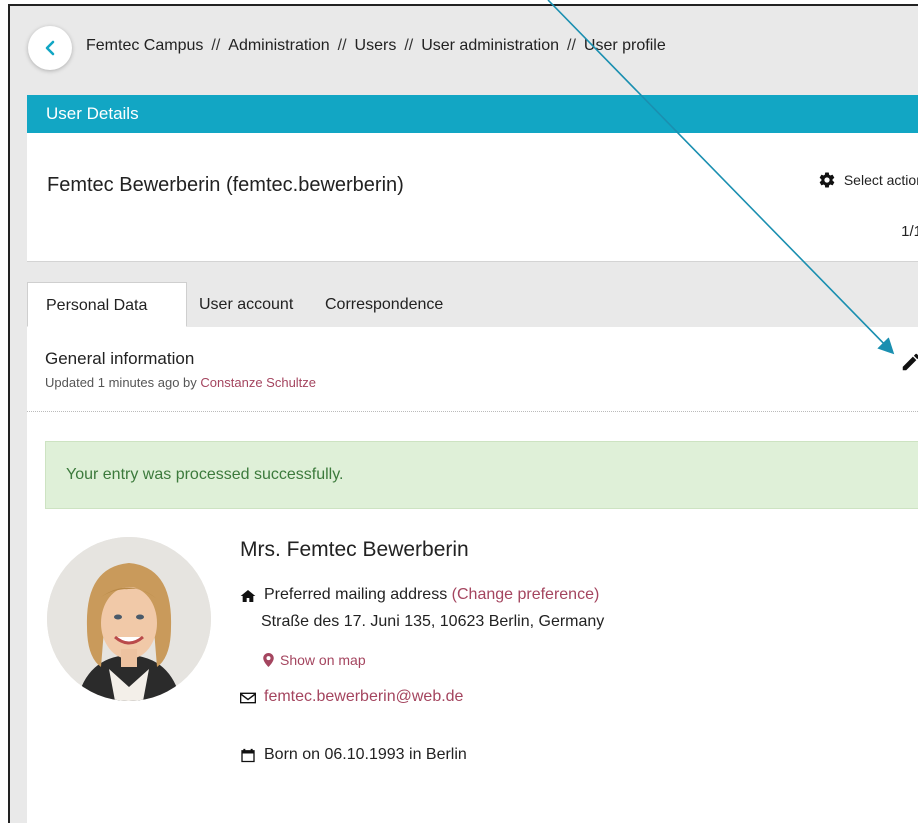  What do you see at coordinates (121, 382) in the screenshot?
I see `updated-text: Updated 1 minutes ago by` at bounding box center [121, 382].